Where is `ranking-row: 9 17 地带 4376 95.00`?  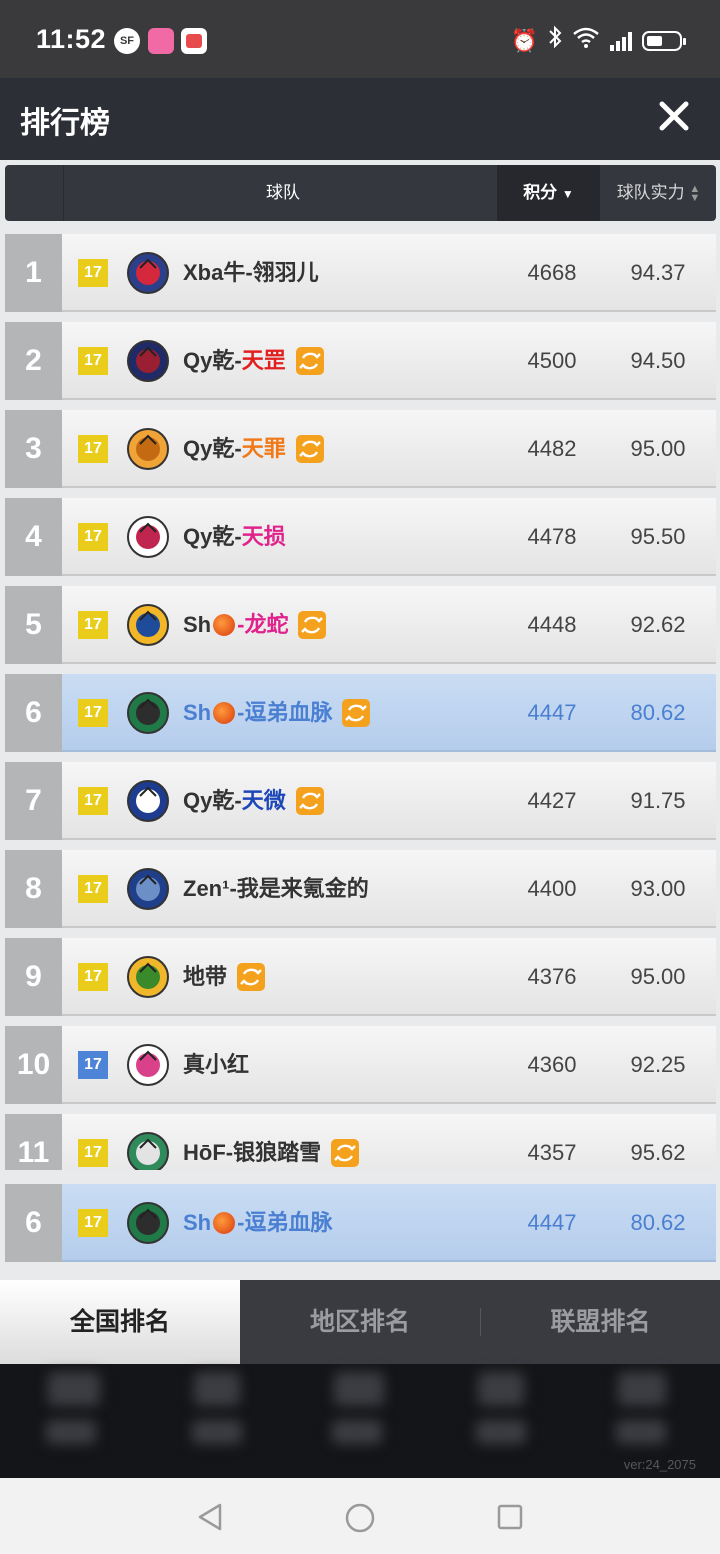
ranking-row: 9 17 地带 4376 95.00 is located at coordinates (360, 977).